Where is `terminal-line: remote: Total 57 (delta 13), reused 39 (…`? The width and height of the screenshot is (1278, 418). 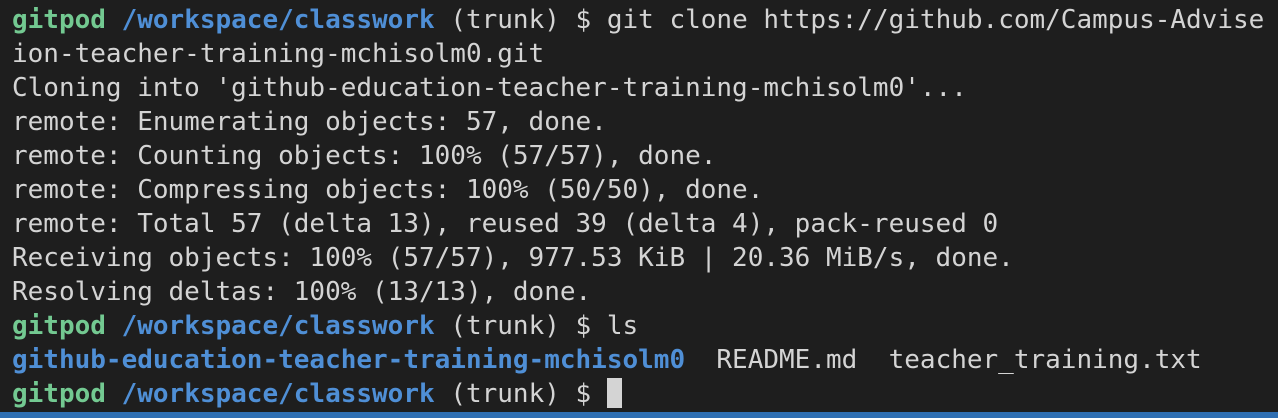
terminal-line: remote: Total 57 (delta 13), reused 39 (… is located at coordinates (505, 224).